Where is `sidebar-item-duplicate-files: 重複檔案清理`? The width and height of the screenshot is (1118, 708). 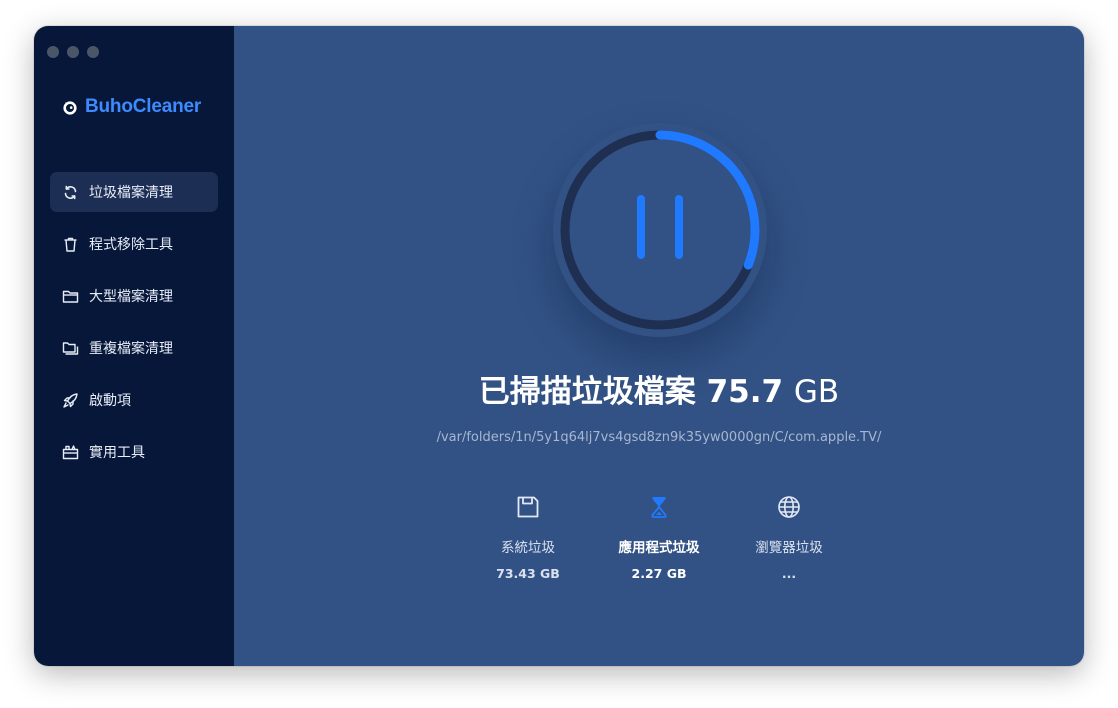 sidebar-item-duplicate-files: 重複檔案清理 is located at coordinates (134, 348).